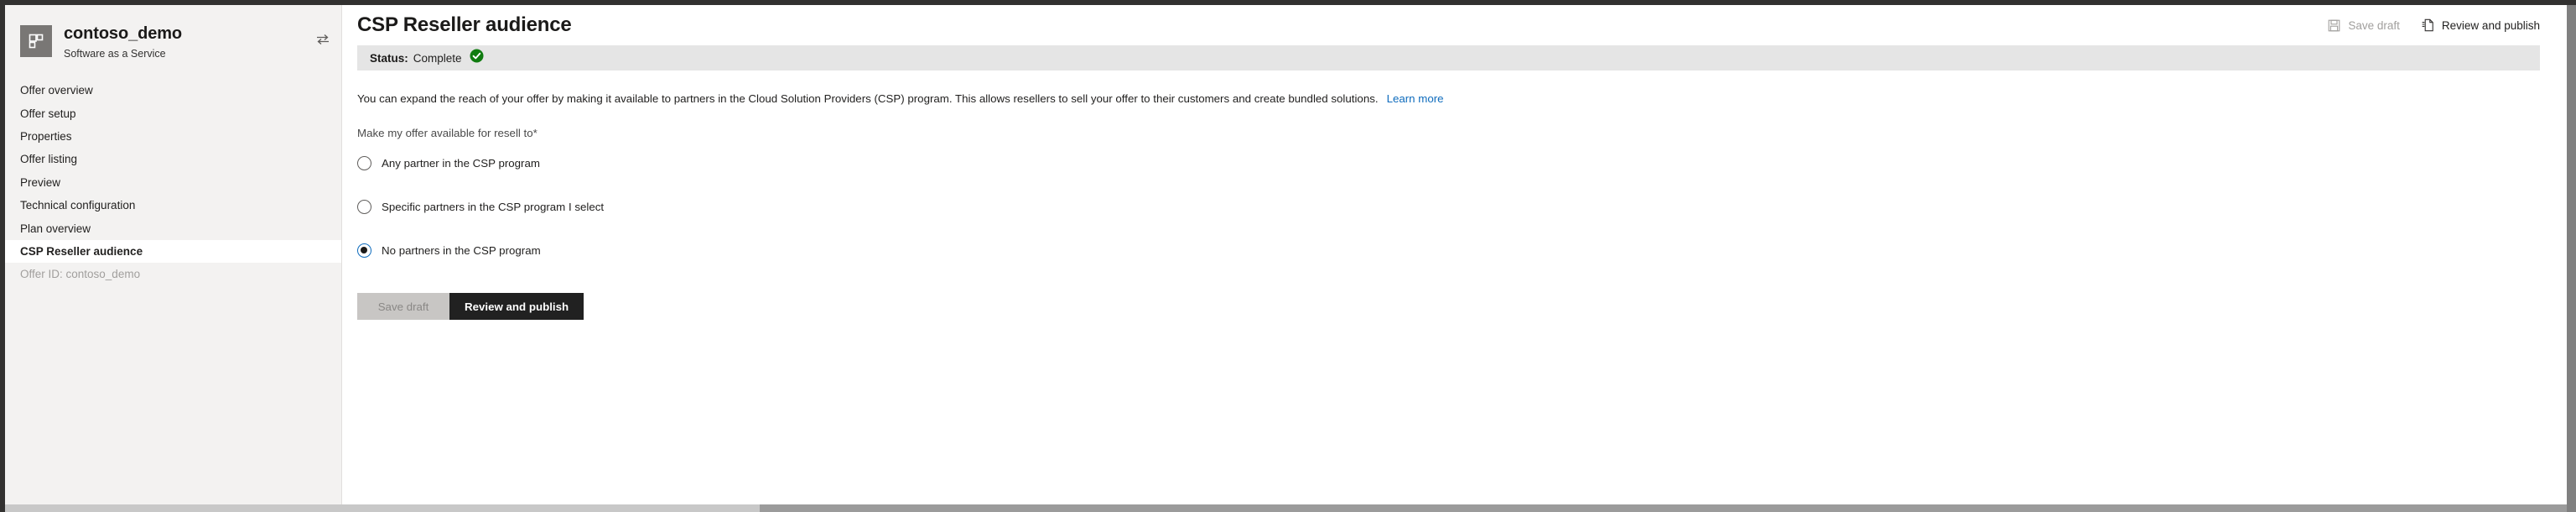  I want to click on review-and-publish-button: Review and publish, so click(516, 306).